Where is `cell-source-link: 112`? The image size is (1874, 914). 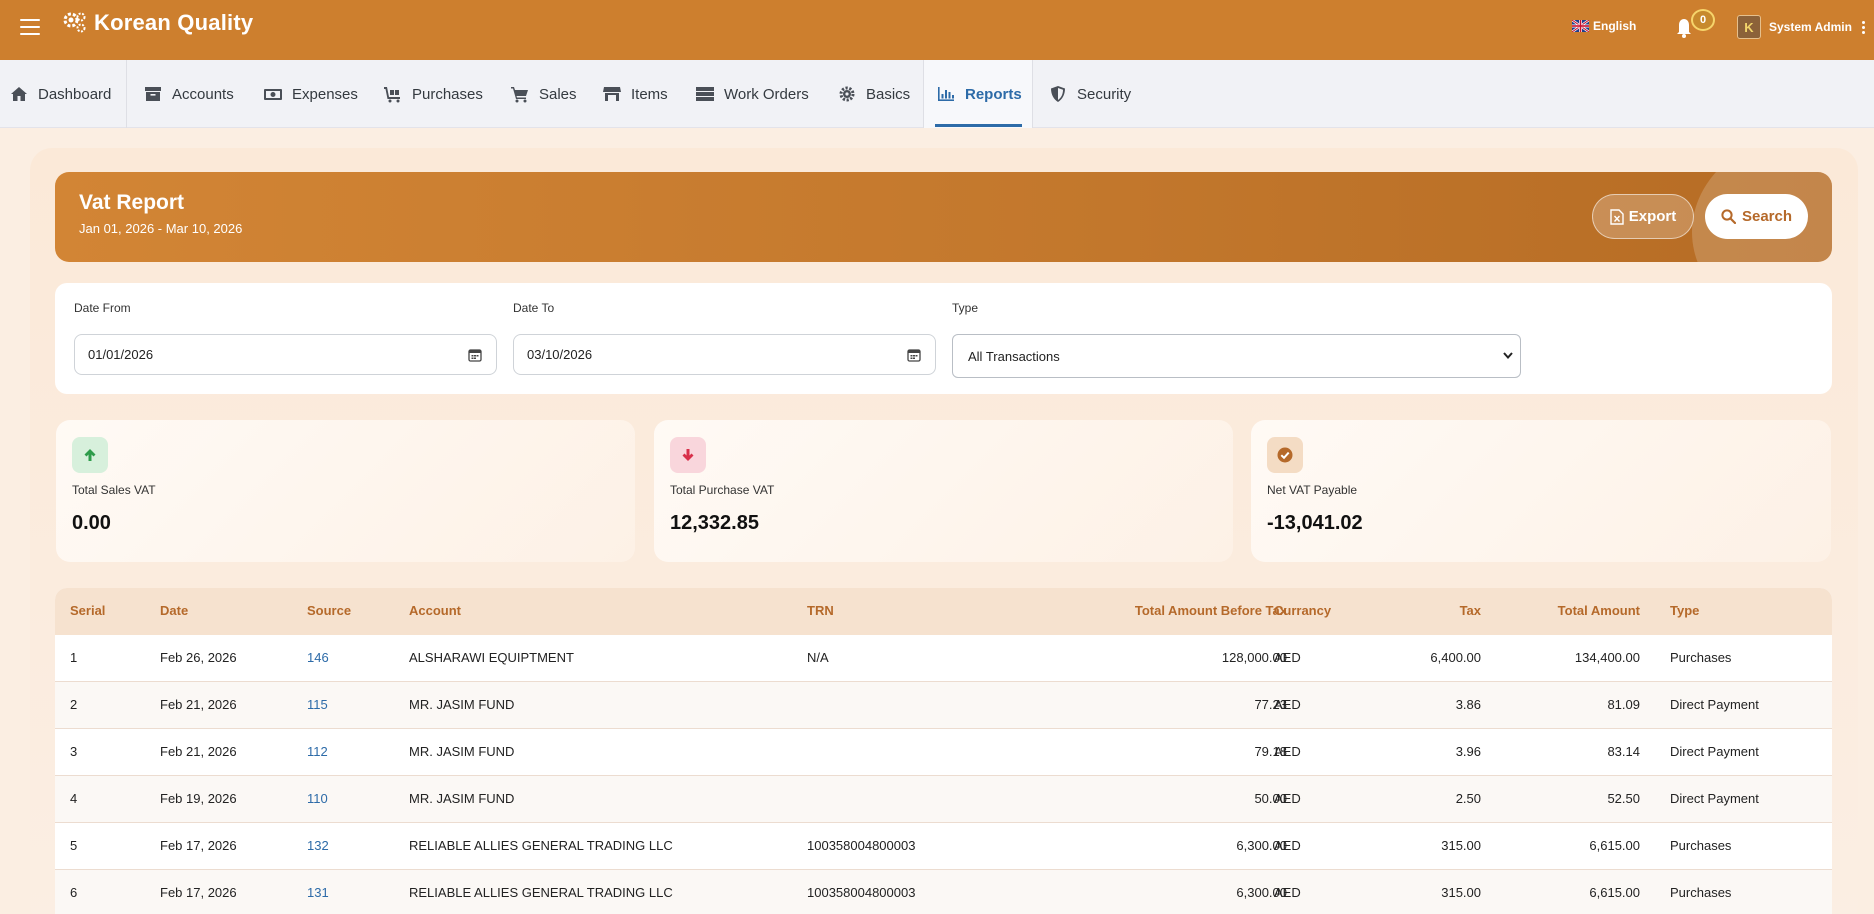
cell-source-link: 112 is located at coordinates (317, 751).